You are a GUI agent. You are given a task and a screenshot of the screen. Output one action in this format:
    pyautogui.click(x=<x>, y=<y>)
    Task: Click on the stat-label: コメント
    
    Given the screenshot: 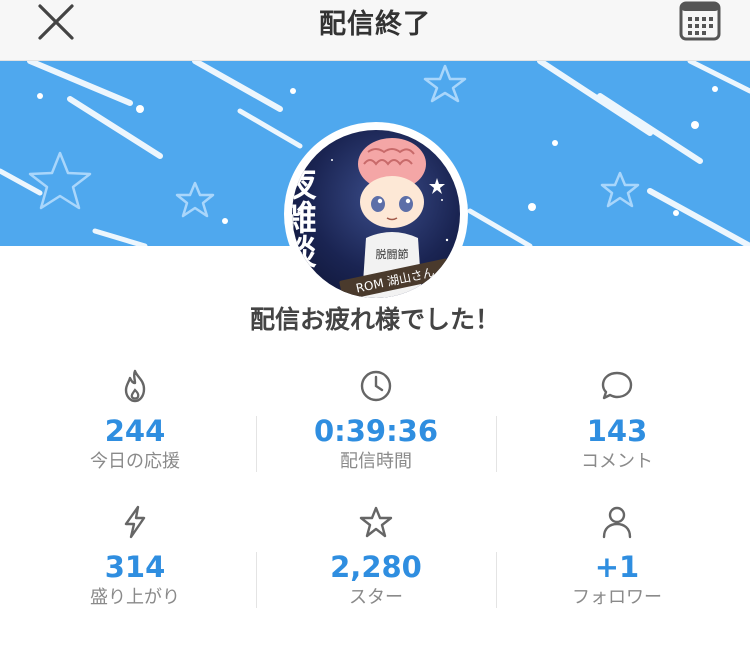 What is the action you would take?
    pyautogui.click(x=617, y=461)
    